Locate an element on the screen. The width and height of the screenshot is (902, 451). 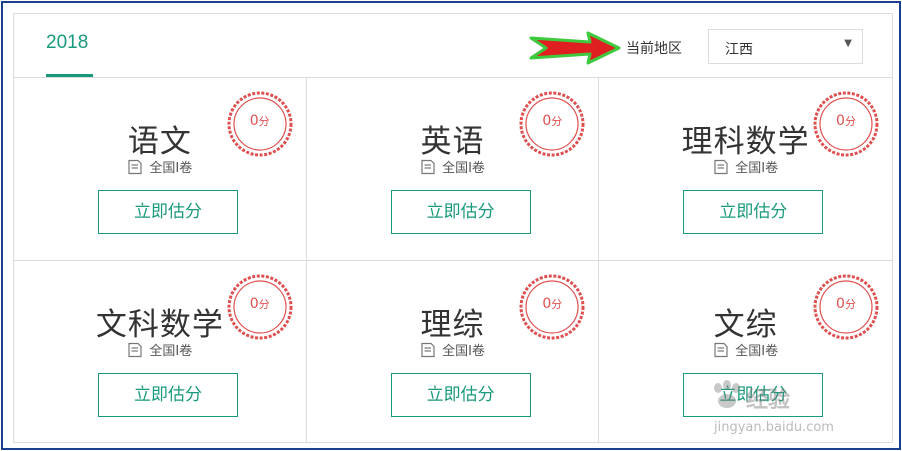
paw-logo-icon is located at coordinates (727, 394).